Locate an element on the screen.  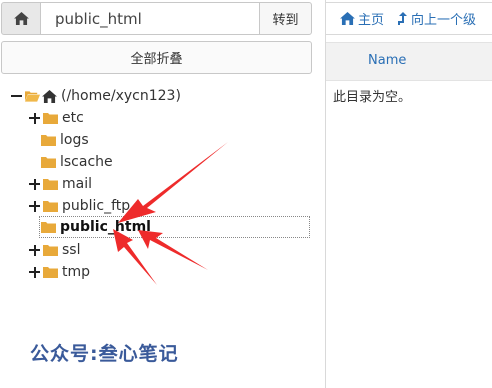
tree-item-public-ftp: public_ftp is located at coordinates (79, 206).